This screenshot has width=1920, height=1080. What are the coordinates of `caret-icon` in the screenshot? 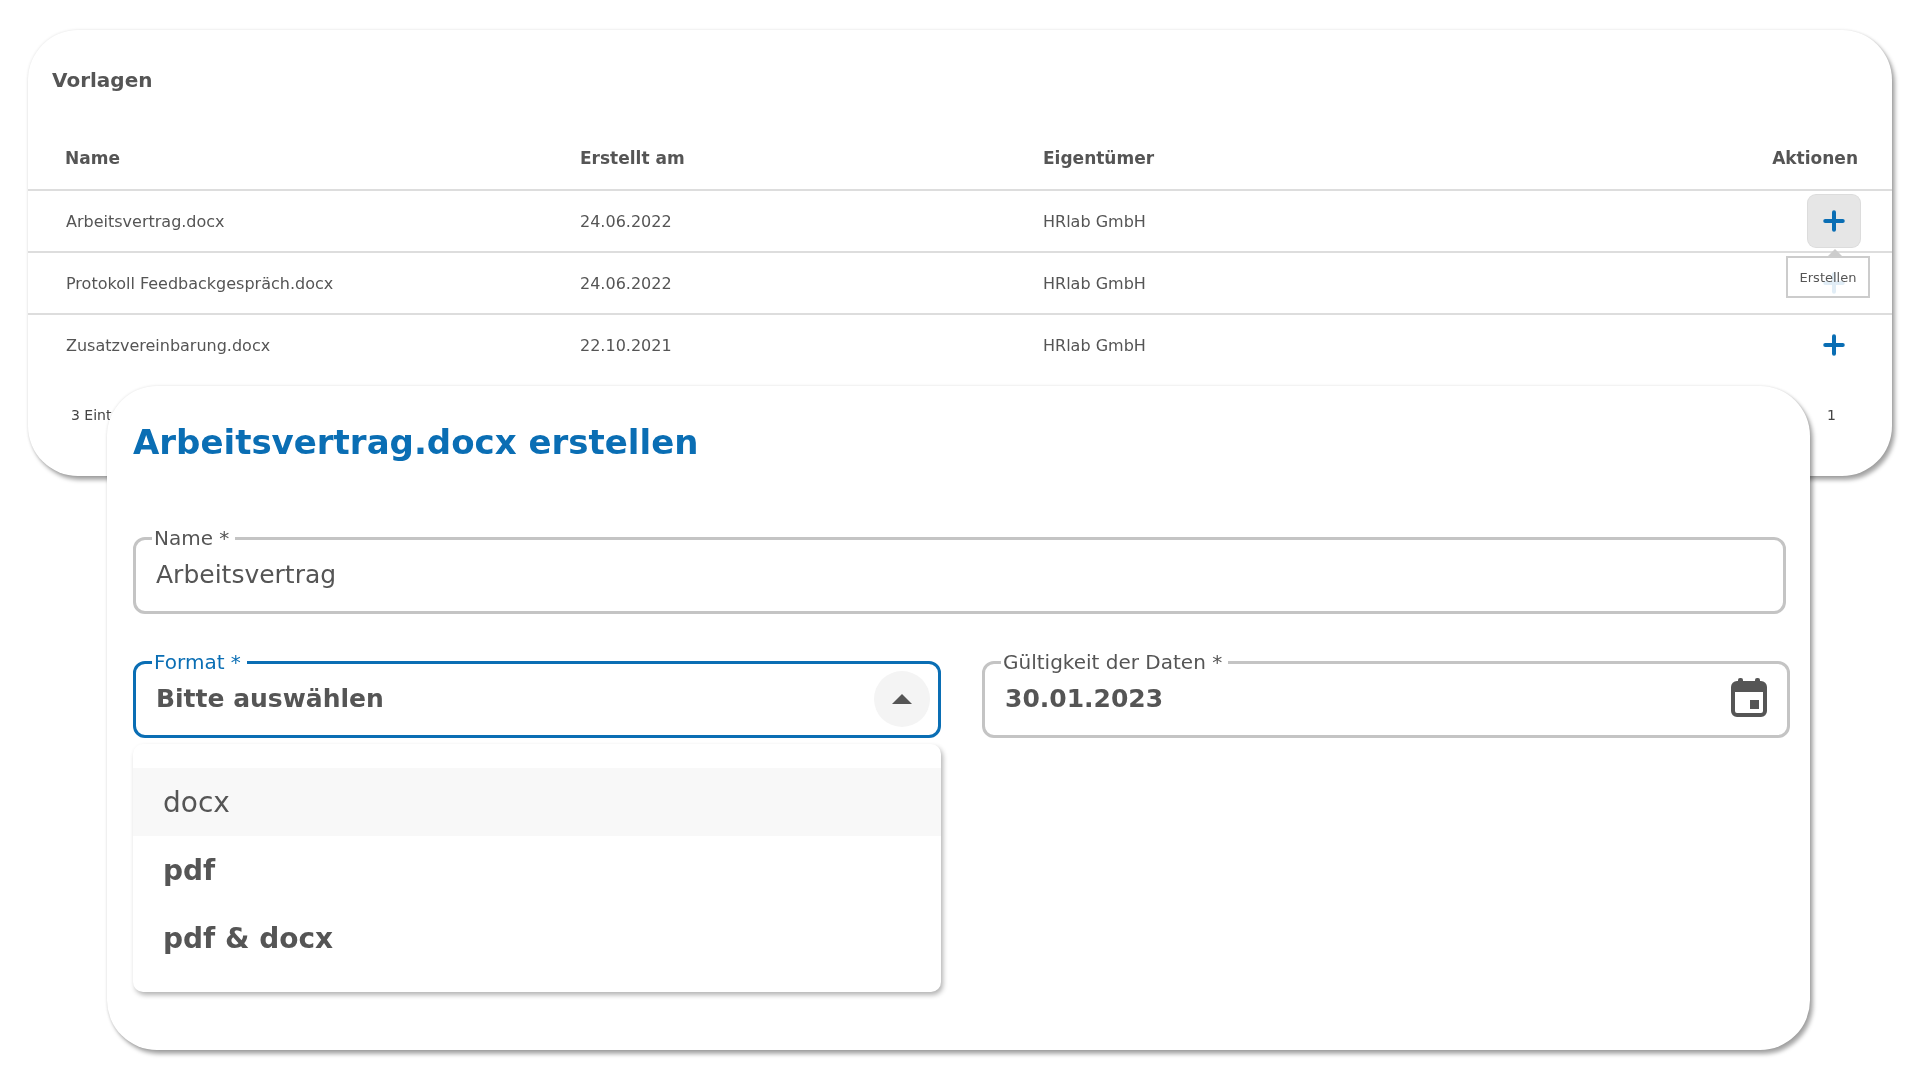 It's located at (902, 698).